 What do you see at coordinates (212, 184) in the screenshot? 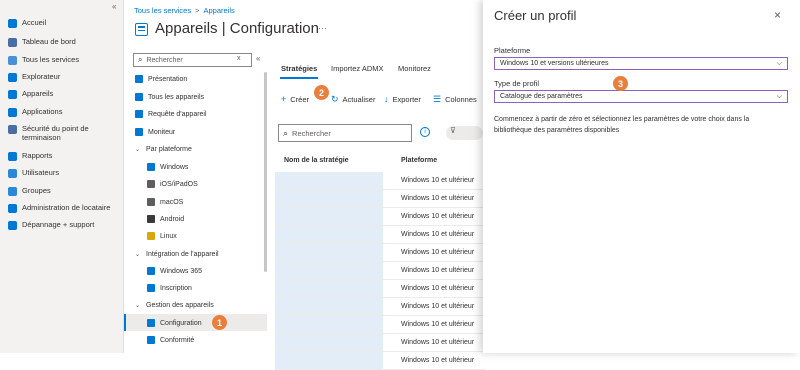
I see `blade-item-6: iOS/iPadOS` at bounding box center [212, 184].